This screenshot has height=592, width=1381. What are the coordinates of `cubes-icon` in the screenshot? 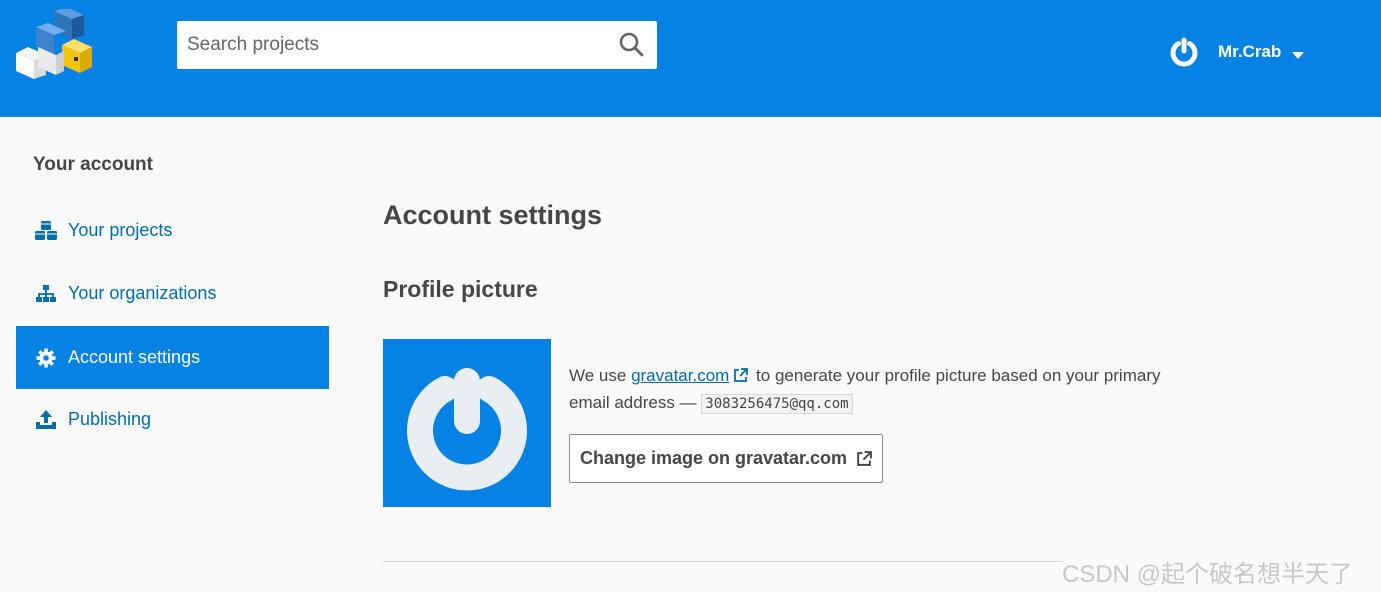 It's located at (46, 231).